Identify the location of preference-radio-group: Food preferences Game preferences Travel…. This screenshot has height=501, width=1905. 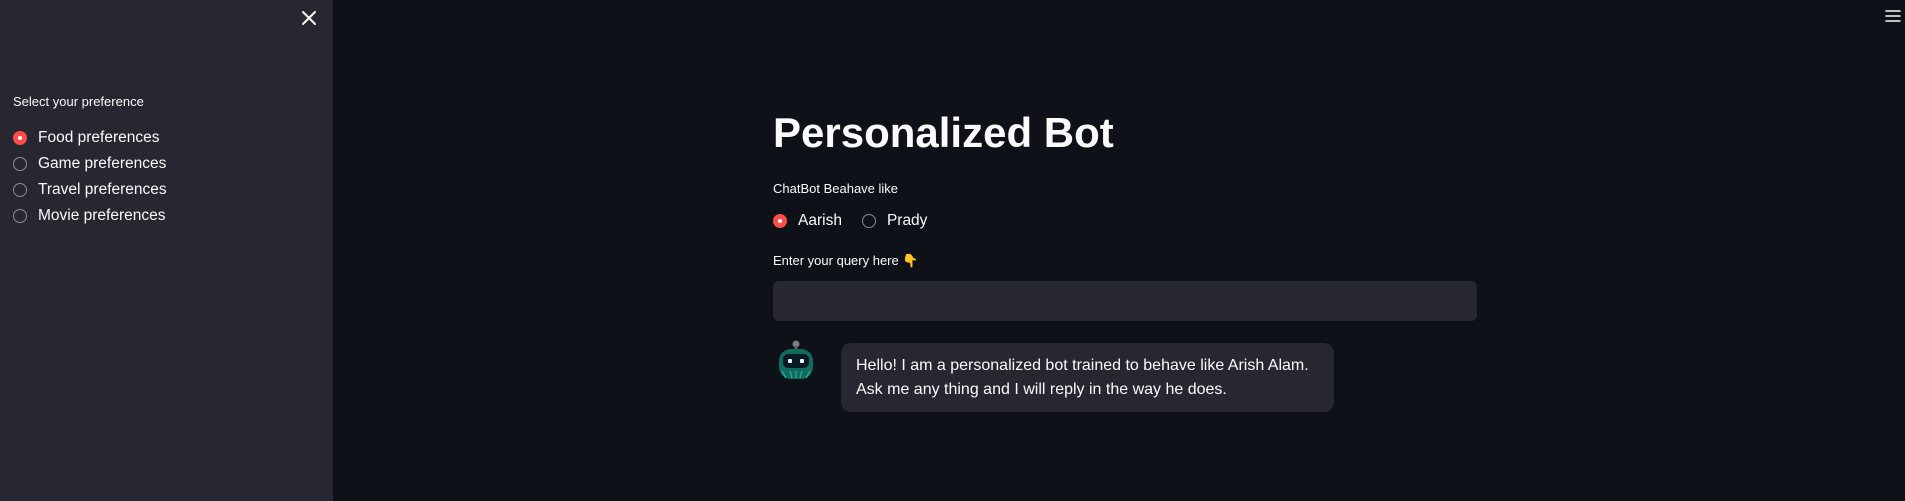
(90, 177).